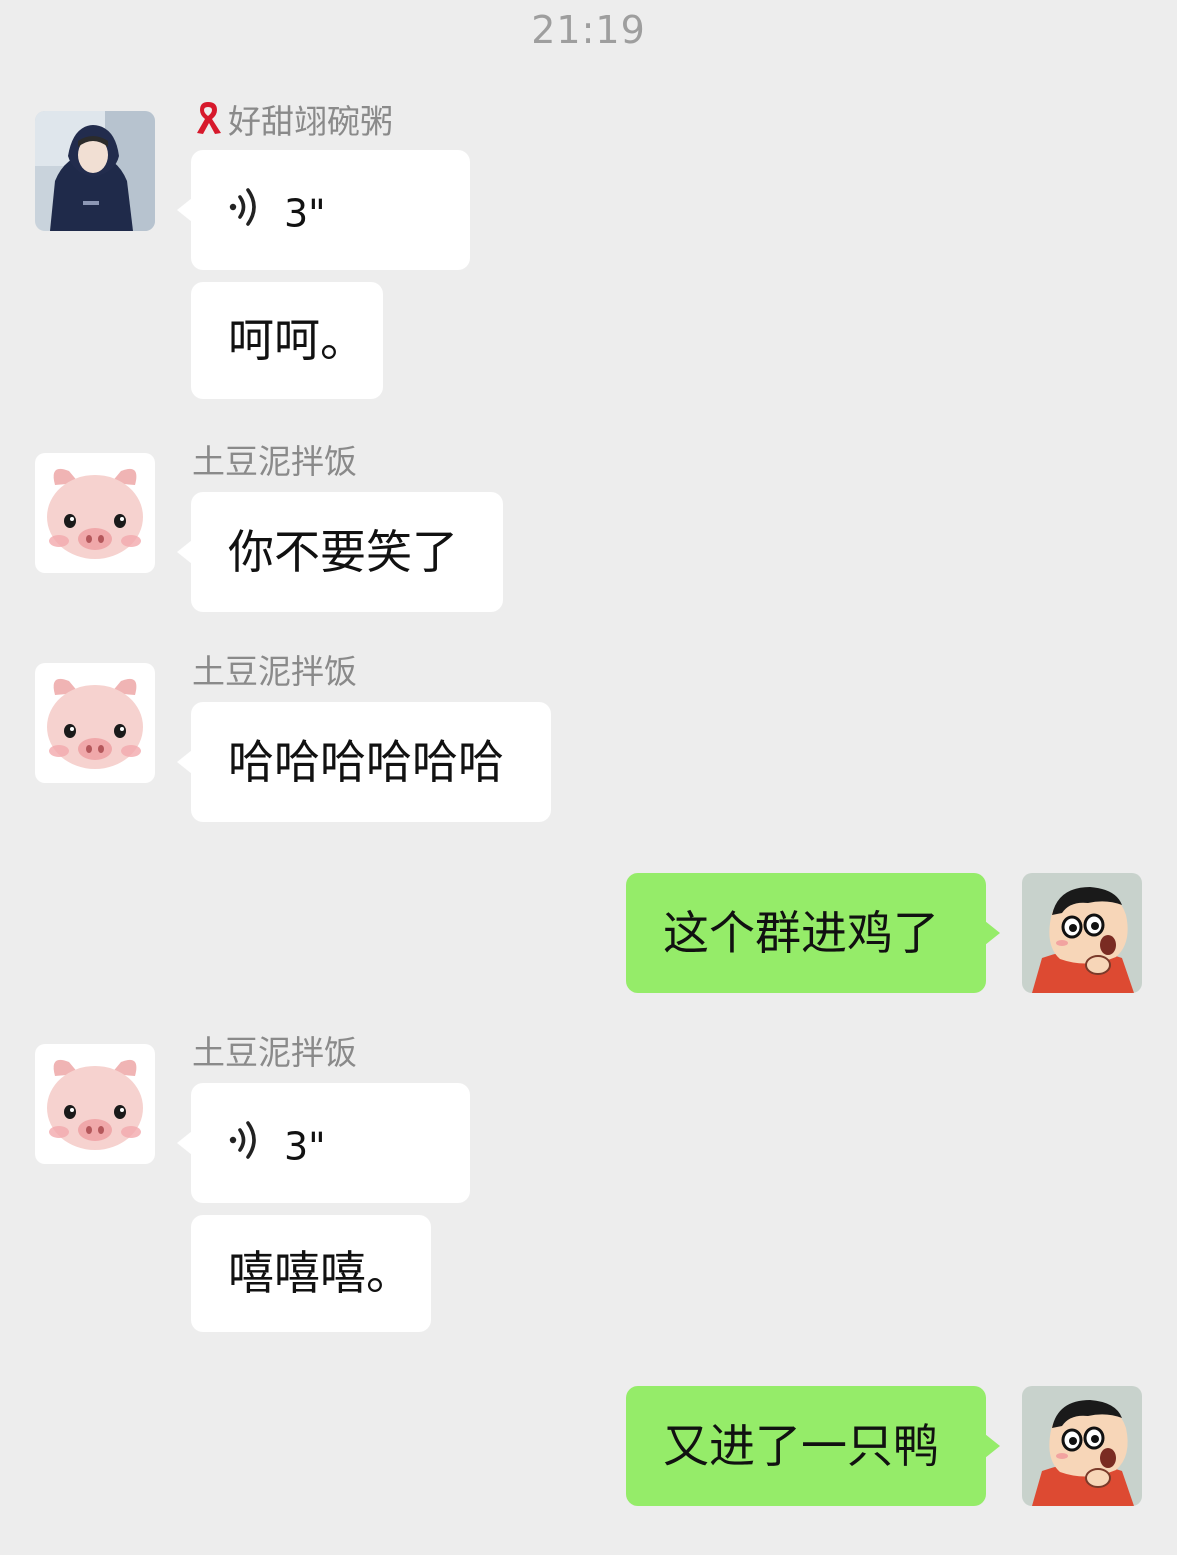 The image size is (1177, 1555). Describe the element at coordinates (813, 1446) in the screenshot. I see `outgoing-message-bubble: 又进了一只鸭` at that location.